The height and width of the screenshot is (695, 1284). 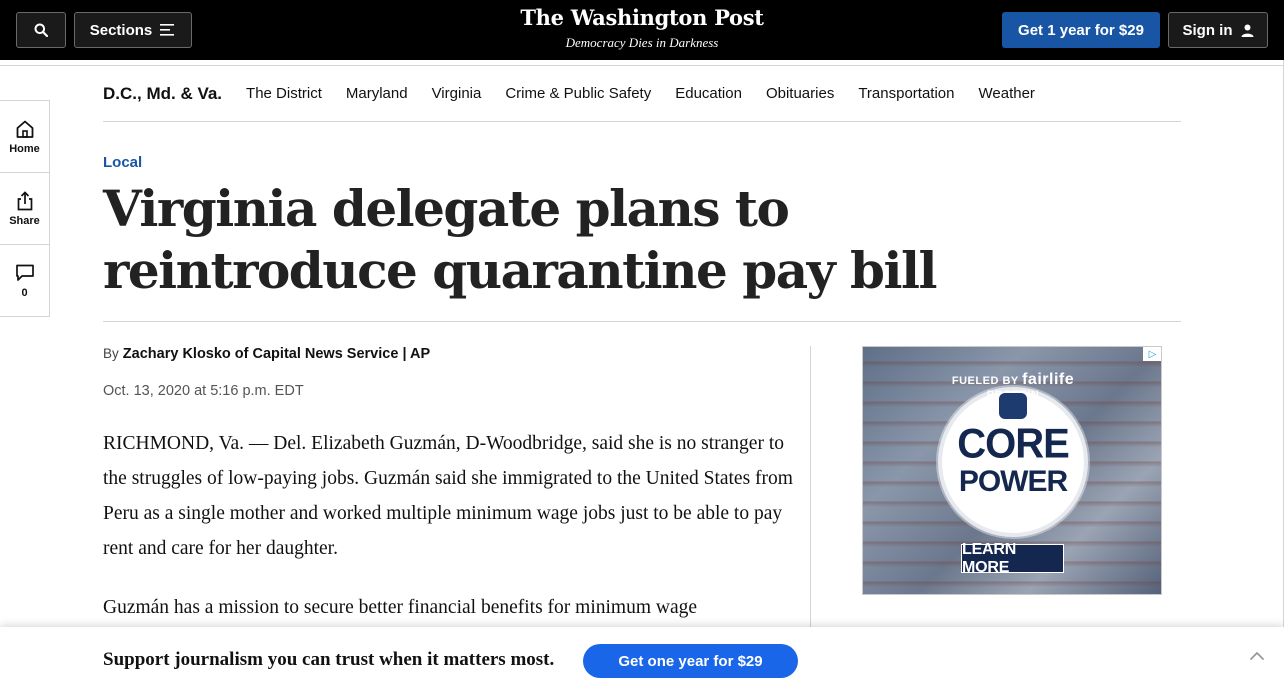 I want to click on cow-icon, so click(x=1013, y=406).